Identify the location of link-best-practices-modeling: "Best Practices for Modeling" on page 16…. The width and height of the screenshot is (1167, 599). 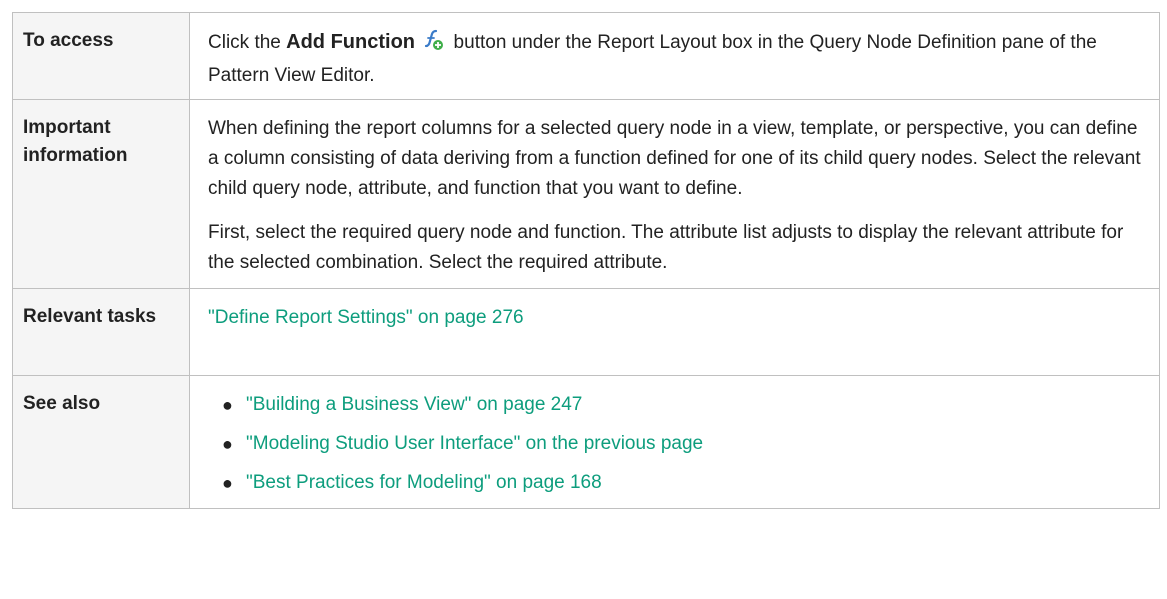
(424, 482).